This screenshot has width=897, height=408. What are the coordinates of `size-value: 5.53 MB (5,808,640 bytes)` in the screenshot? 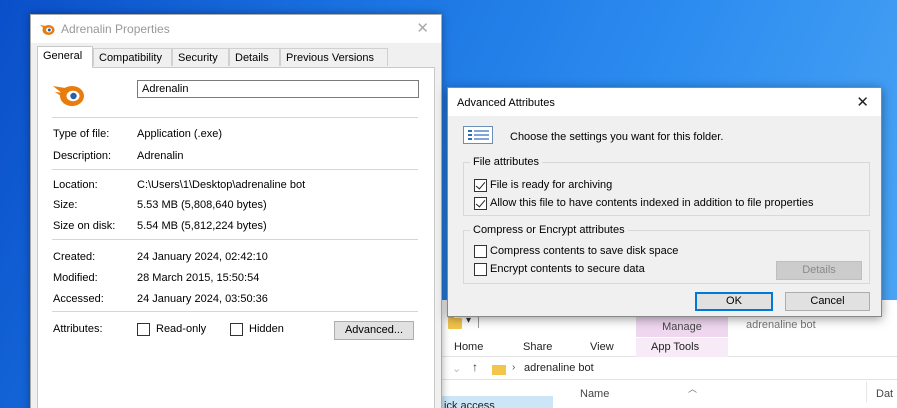 It's located at (202, 205).